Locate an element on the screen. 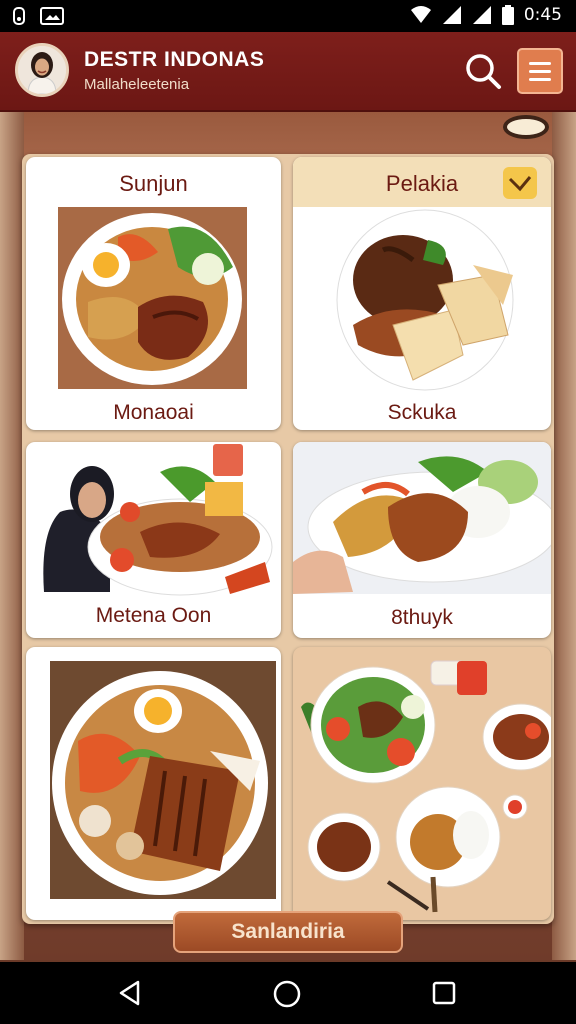 This screenshot has width=576, height=1024. card-label: Monaoai is located at coordinates (153, 412).